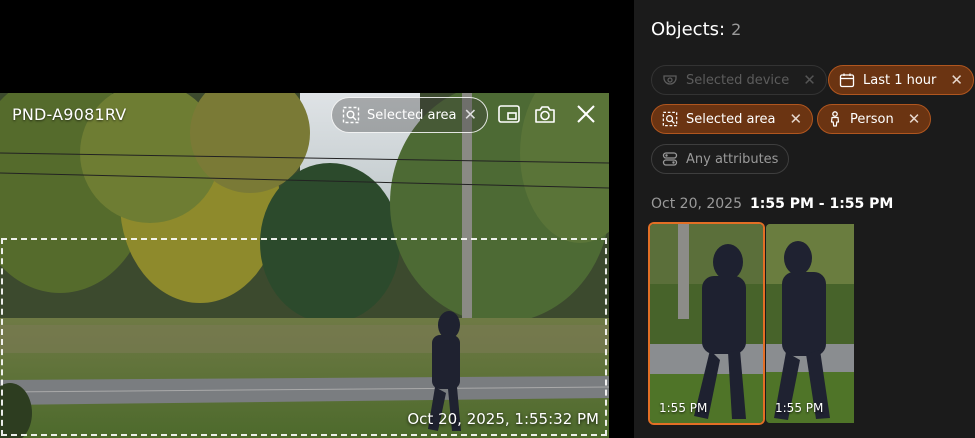  Describe the element at coordinates (545, 114) in the screenshot. I see `camera-snapshot-icon` at that location.